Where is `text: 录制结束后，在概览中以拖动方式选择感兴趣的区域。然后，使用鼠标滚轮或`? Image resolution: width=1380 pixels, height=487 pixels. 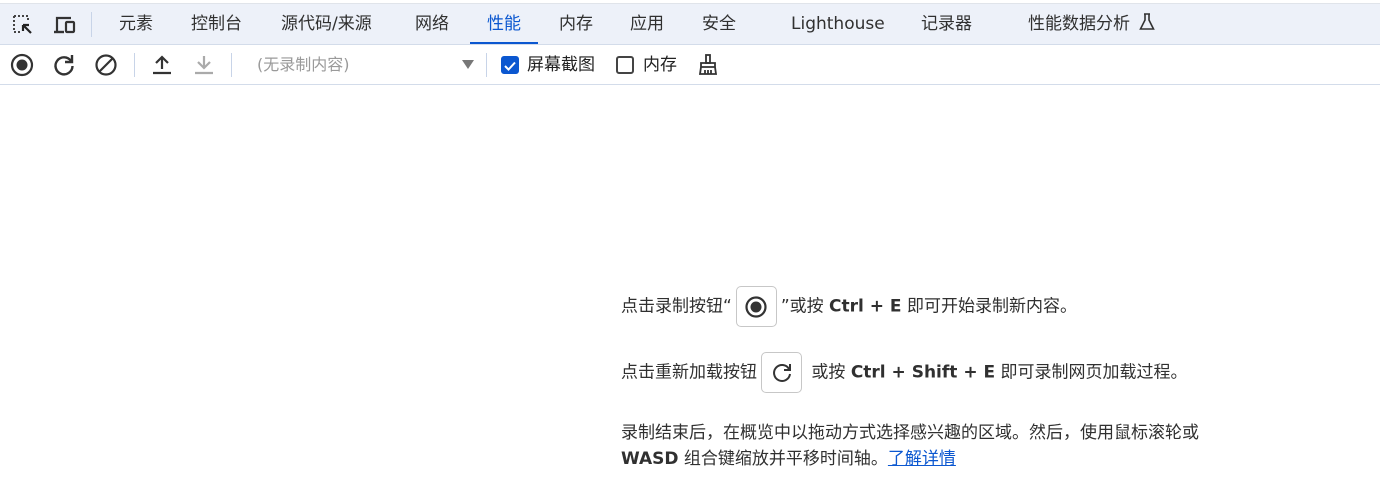 text: 录制结束后，在概览中以拖动方式选择感兴趣的区域。然后，使用鼠标滚轮或 is located at coordinates (910, 433).